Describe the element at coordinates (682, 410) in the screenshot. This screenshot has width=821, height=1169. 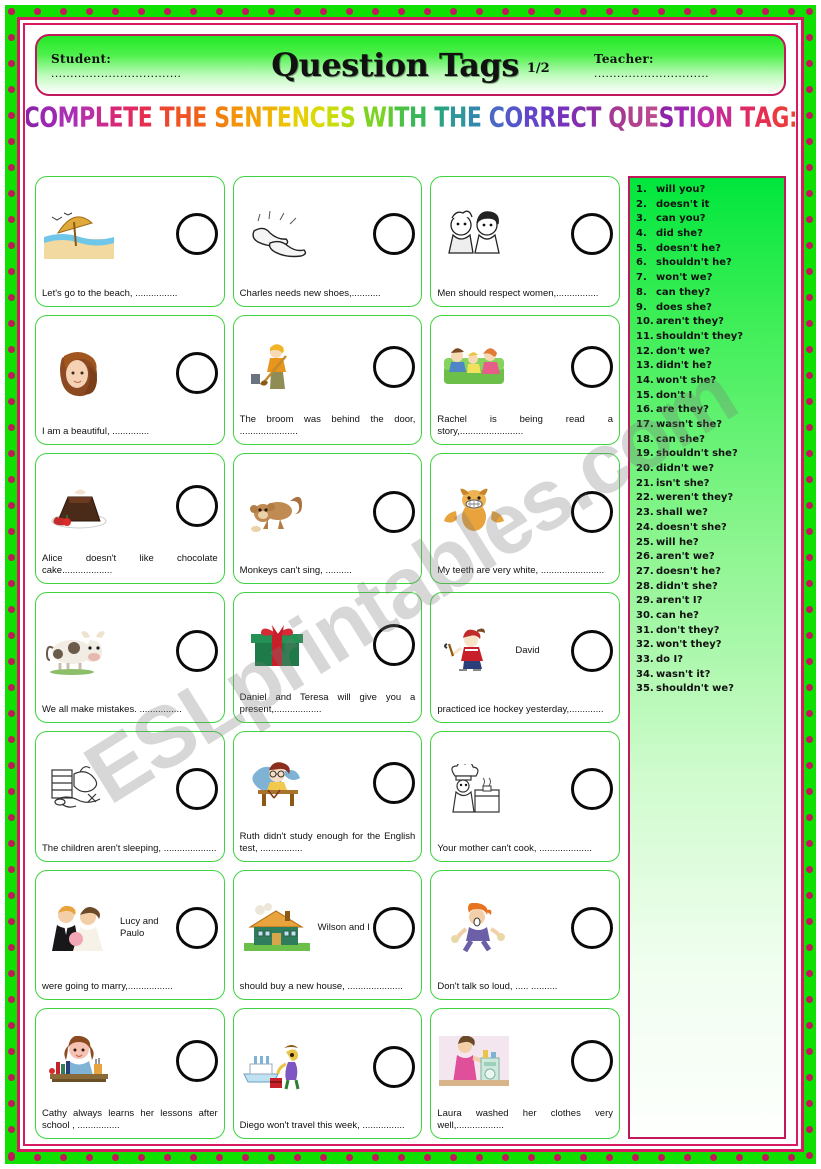
I see `answer-text: are they?` at that location.